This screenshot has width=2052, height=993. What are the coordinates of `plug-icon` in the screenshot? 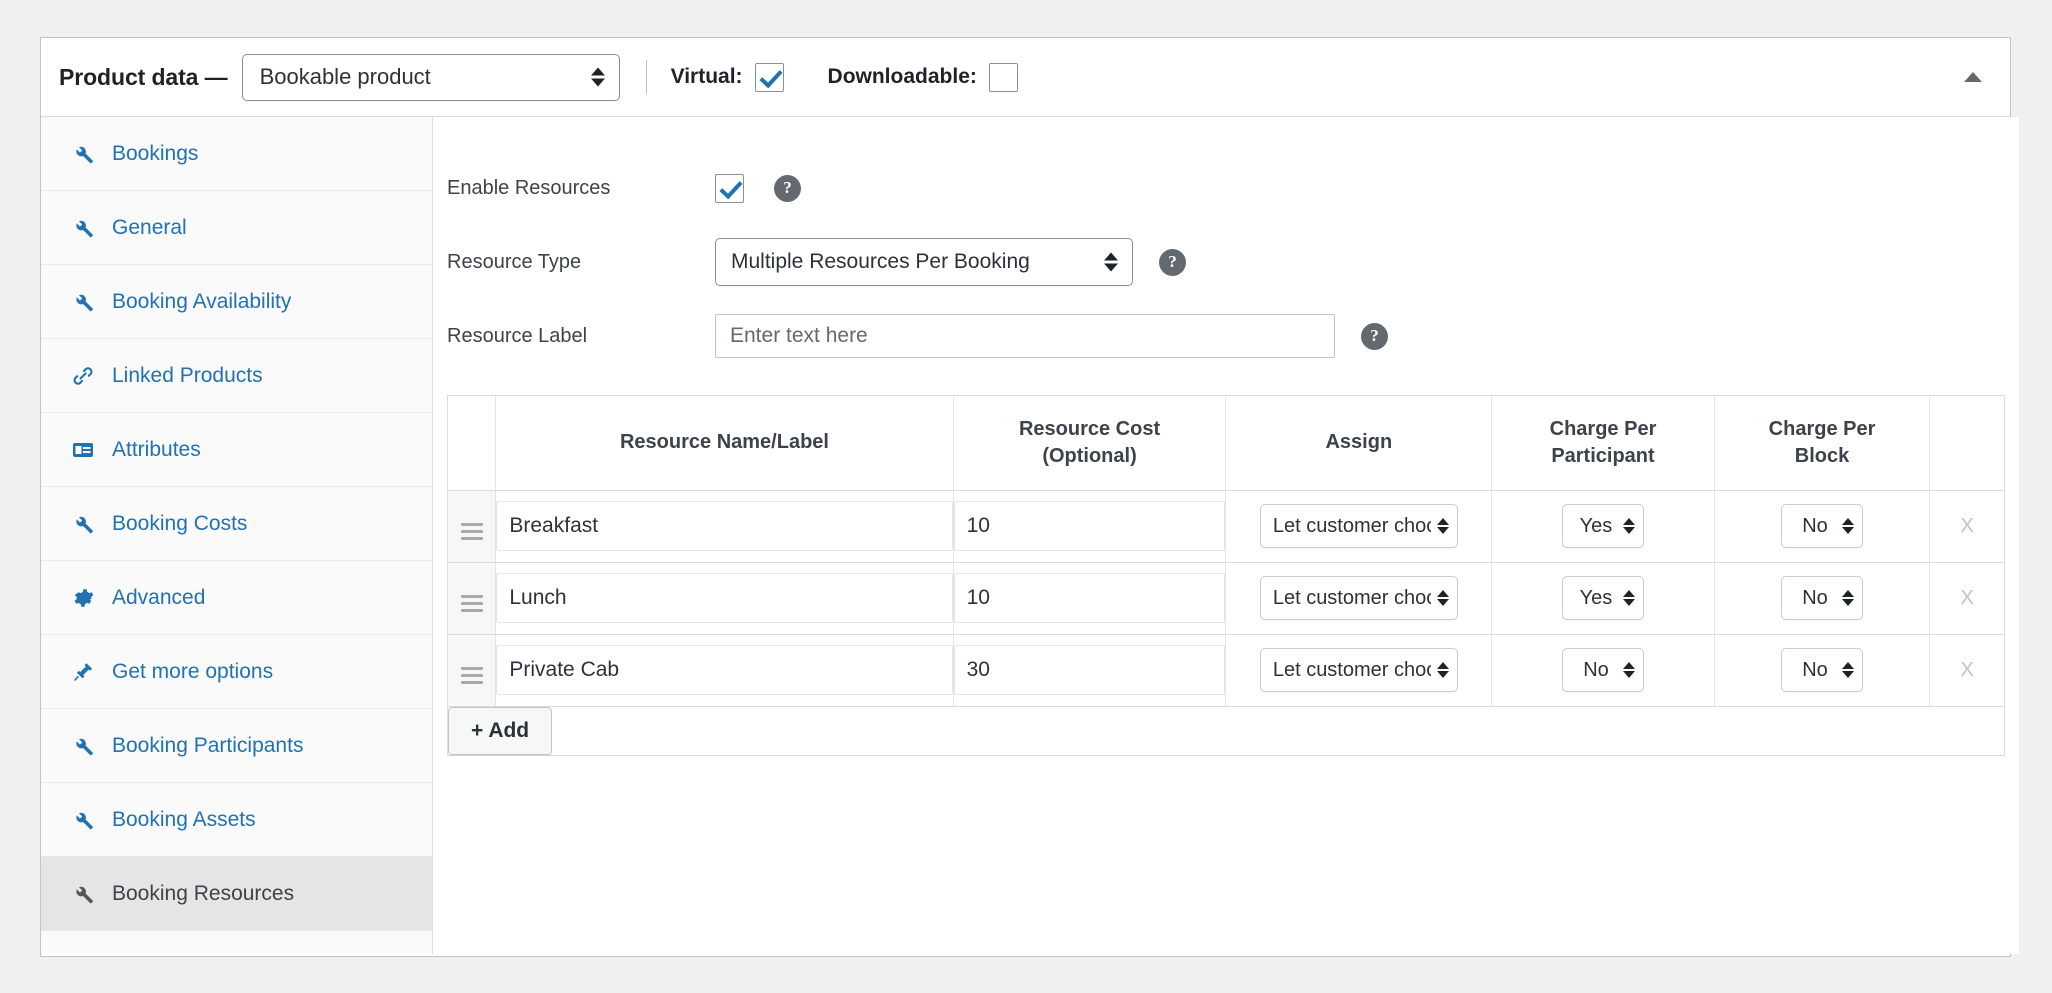 It's located at (83, 672).